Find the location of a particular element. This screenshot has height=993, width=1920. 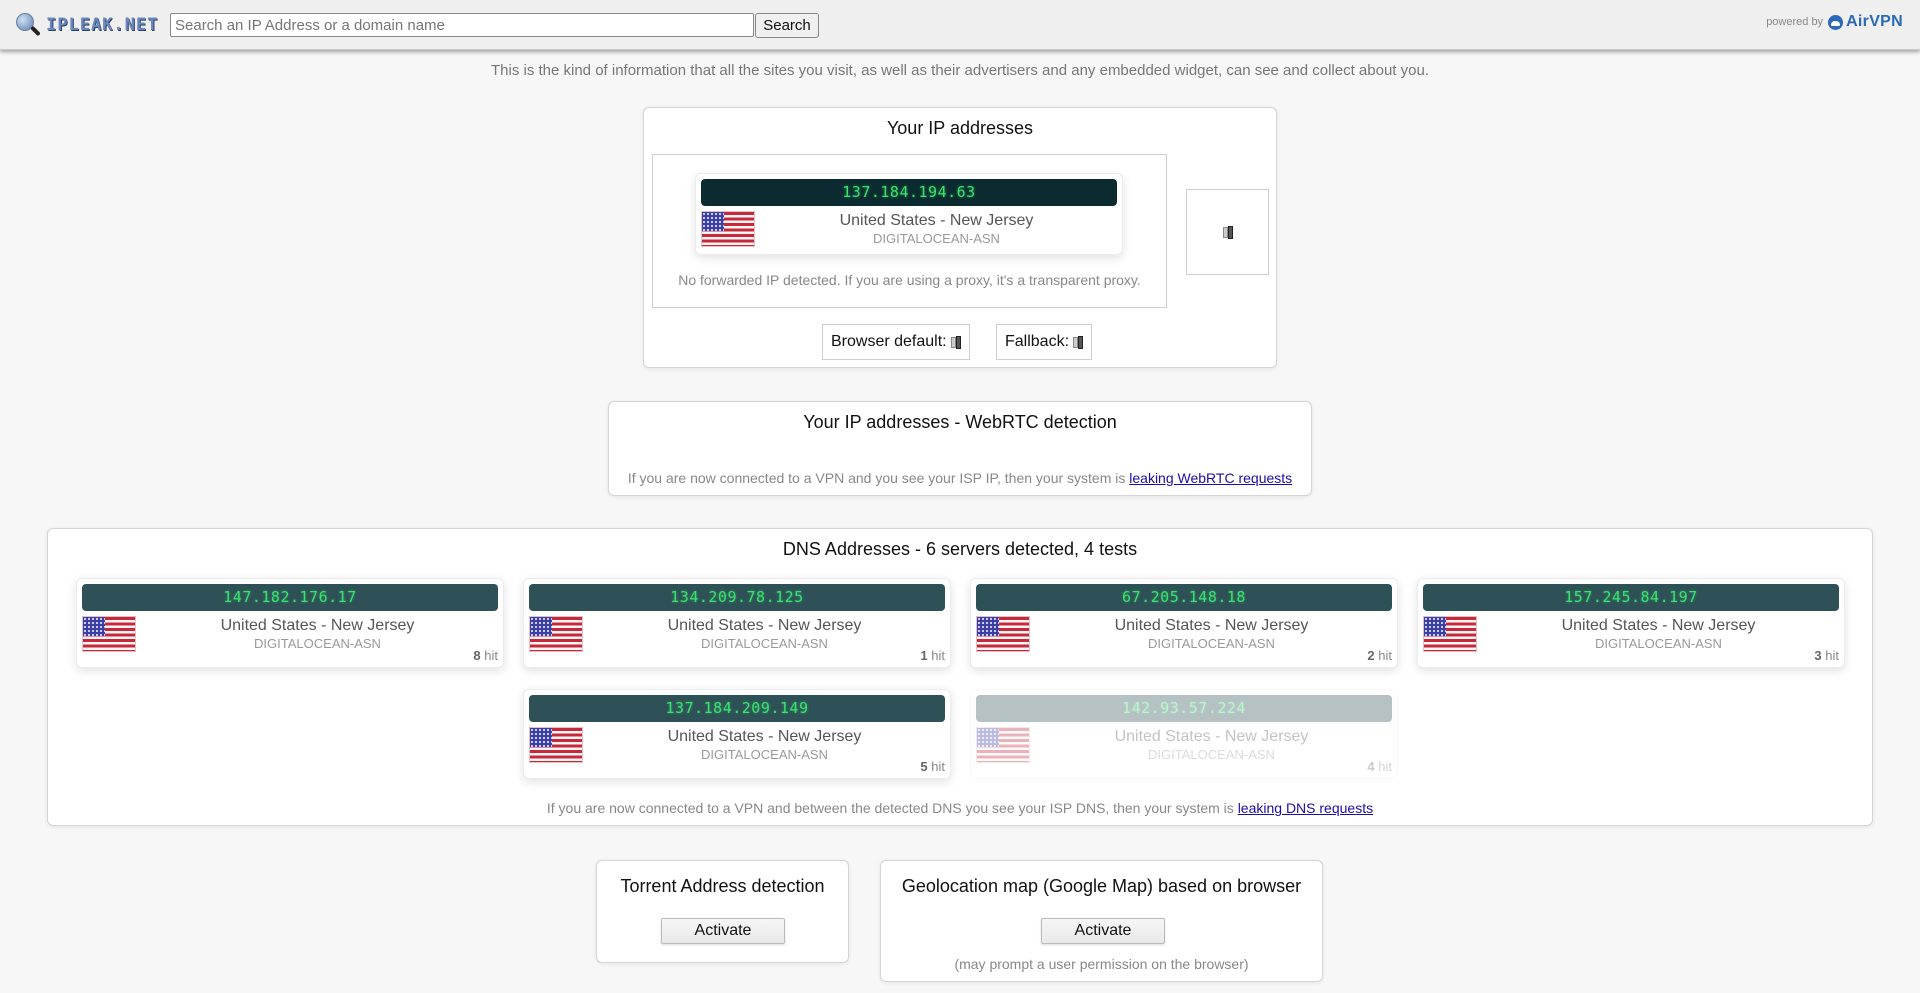

powered-by-label: powered by is located at coordinates (1795, 22).